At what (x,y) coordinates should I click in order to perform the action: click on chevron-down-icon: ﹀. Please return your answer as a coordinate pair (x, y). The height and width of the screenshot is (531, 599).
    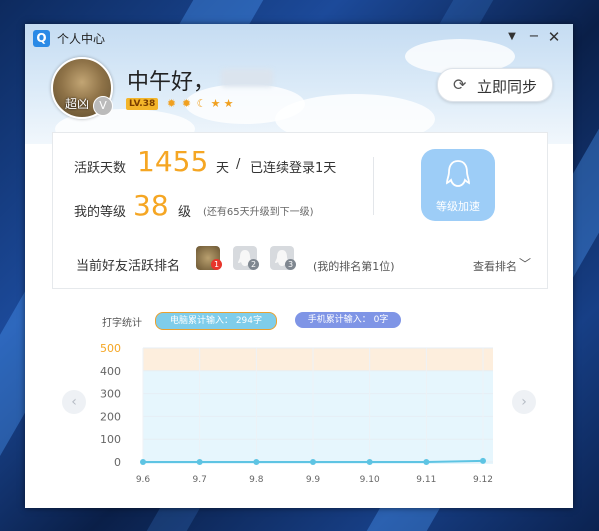
    Looking at the image, I should click on (525, 263).